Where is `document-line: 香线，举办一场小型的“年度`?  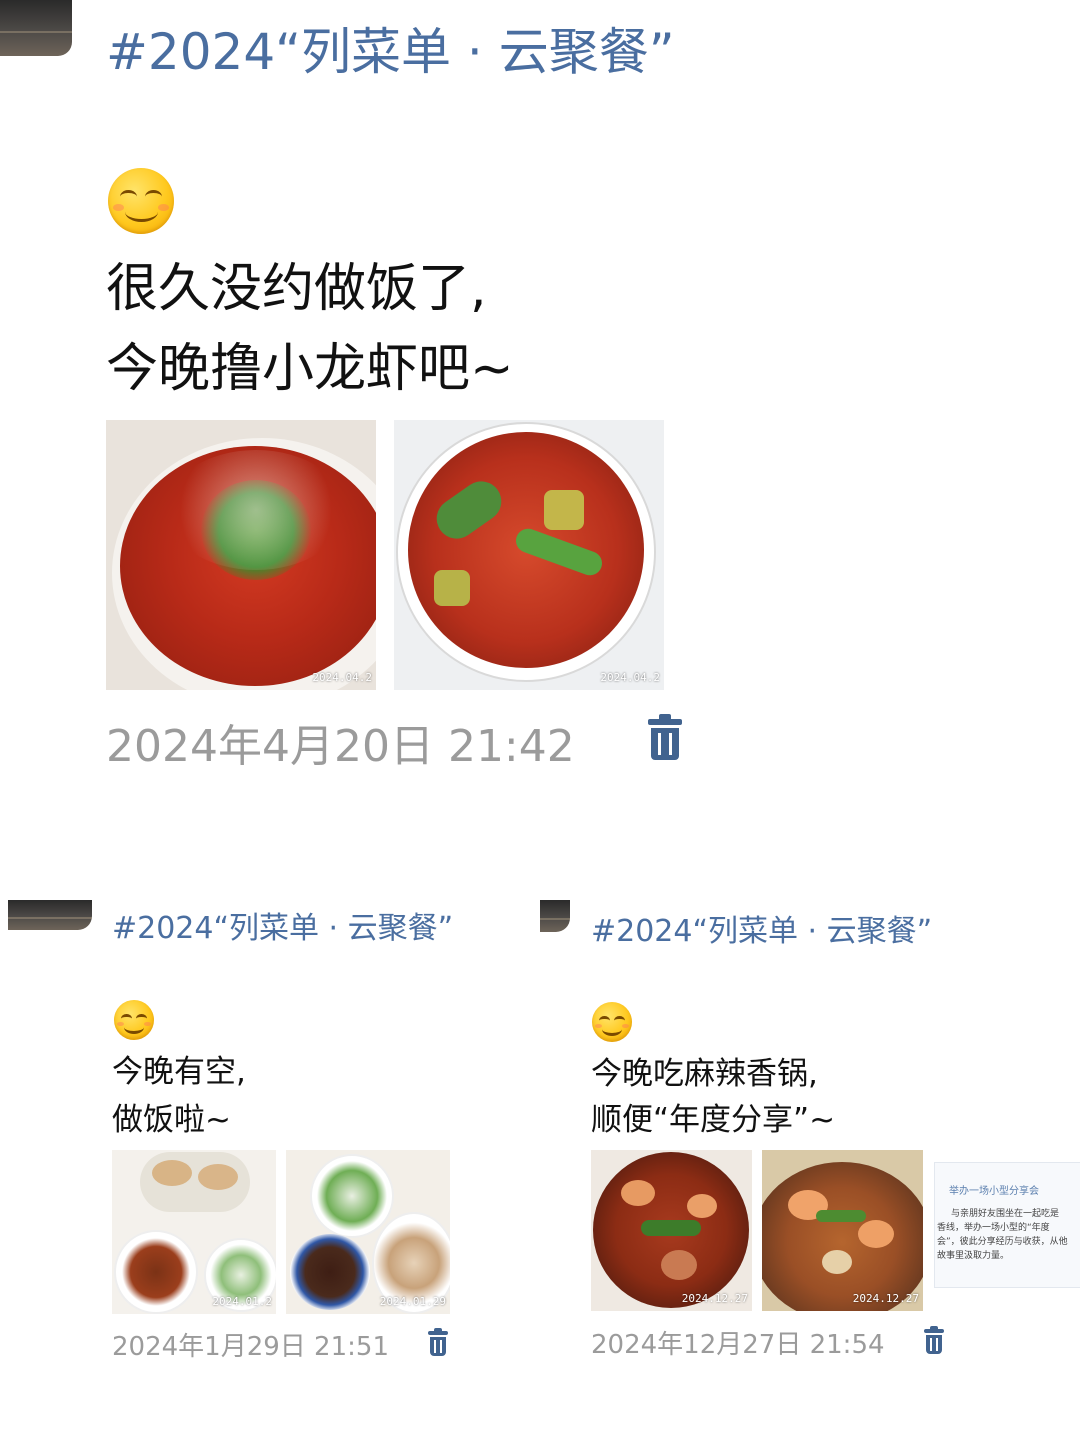 document-line: 香线，举办一场小型的“年度 is located at coordinates (993, 1228).